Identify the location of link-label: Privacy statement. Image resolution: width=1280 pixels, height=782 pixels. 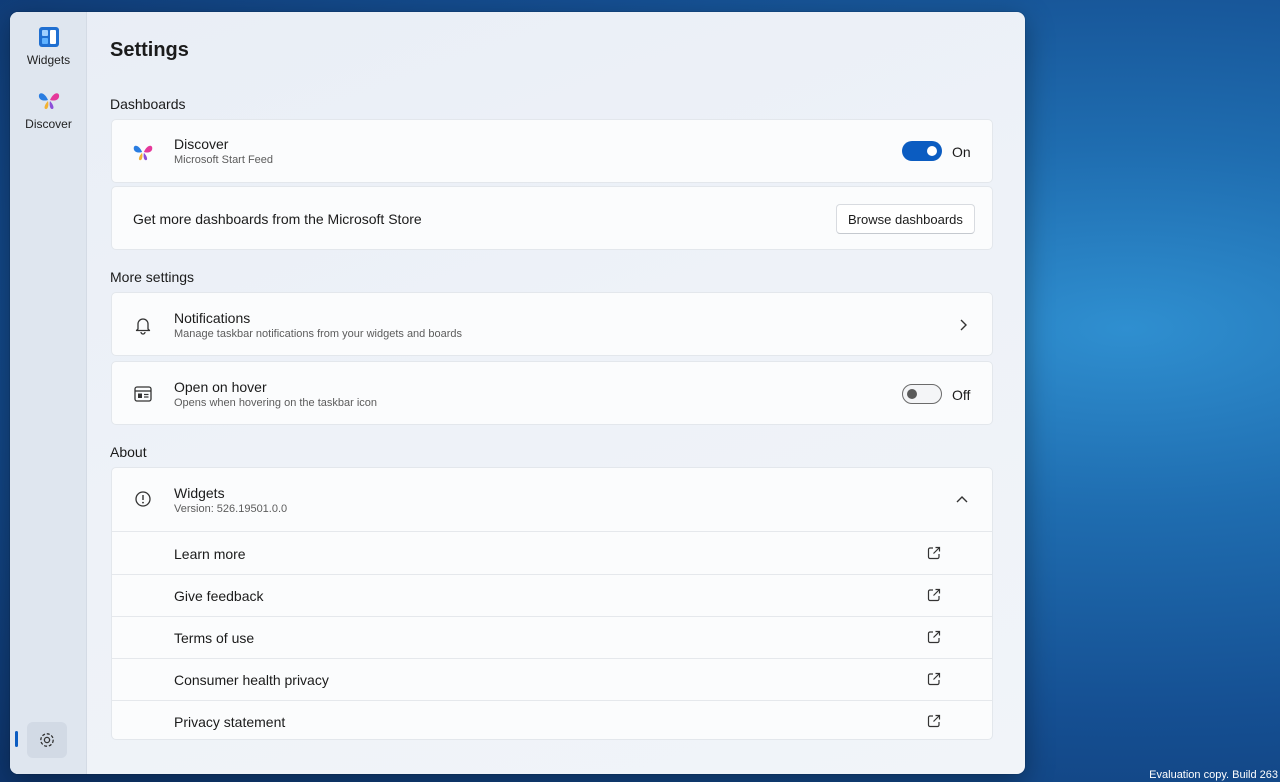
(230, 722).